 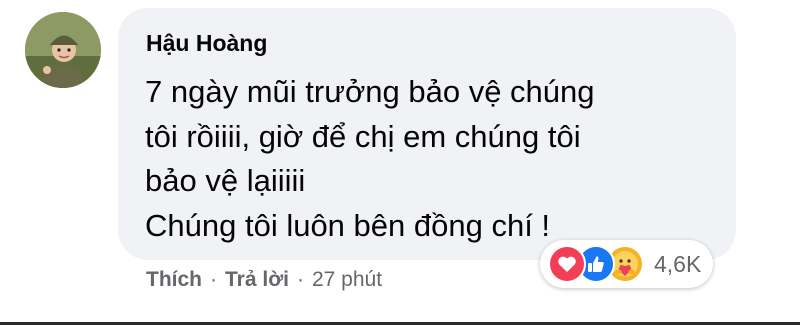 What do you see at coordinates (206, 43) in the screenshot?
I see `author-name: Hậu Hoàng` at bounding box center [206, 43].